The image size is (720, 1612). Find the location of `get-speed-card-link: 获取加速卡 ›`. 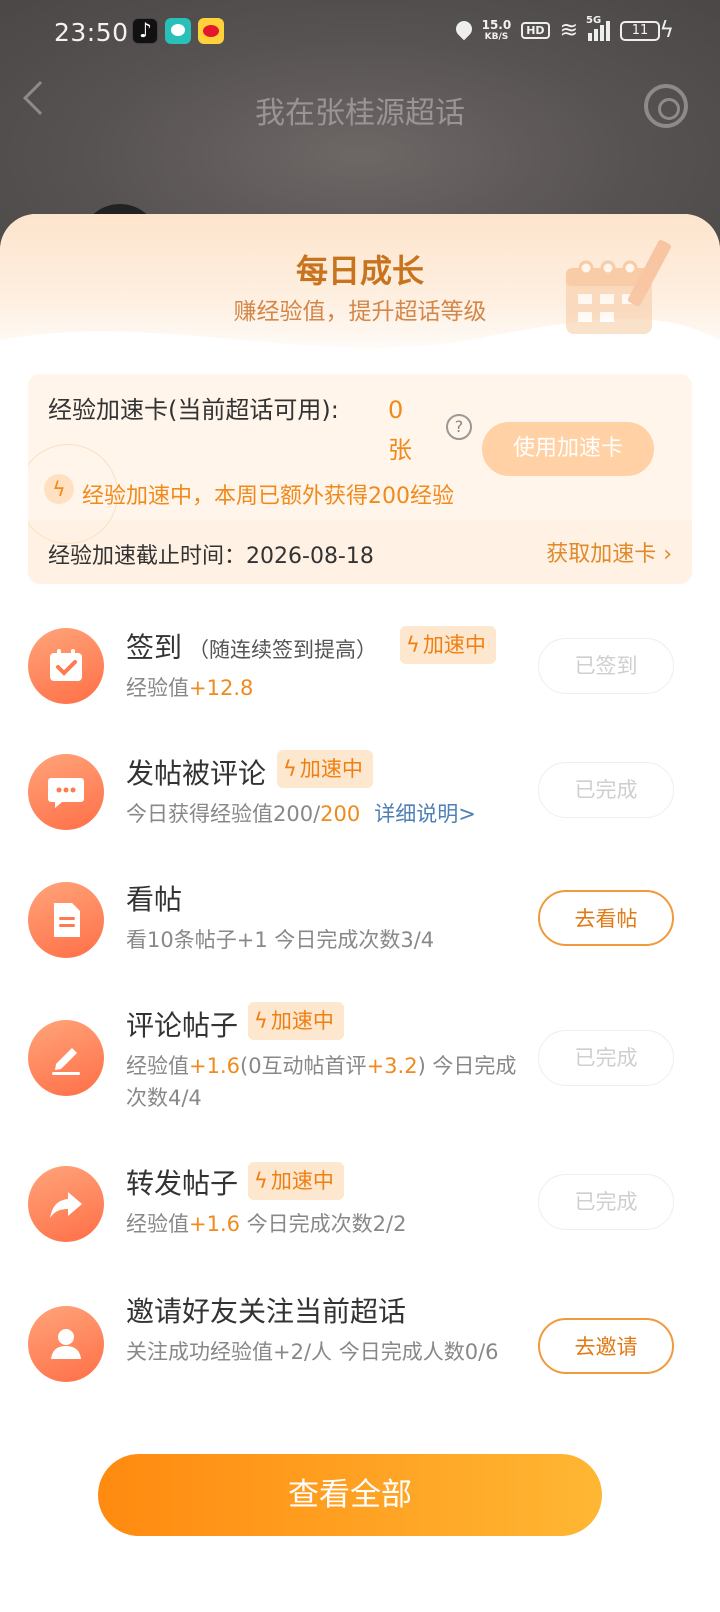

get-speed-card-link: 获取加速卡 › is located at coordinates (609, 552).